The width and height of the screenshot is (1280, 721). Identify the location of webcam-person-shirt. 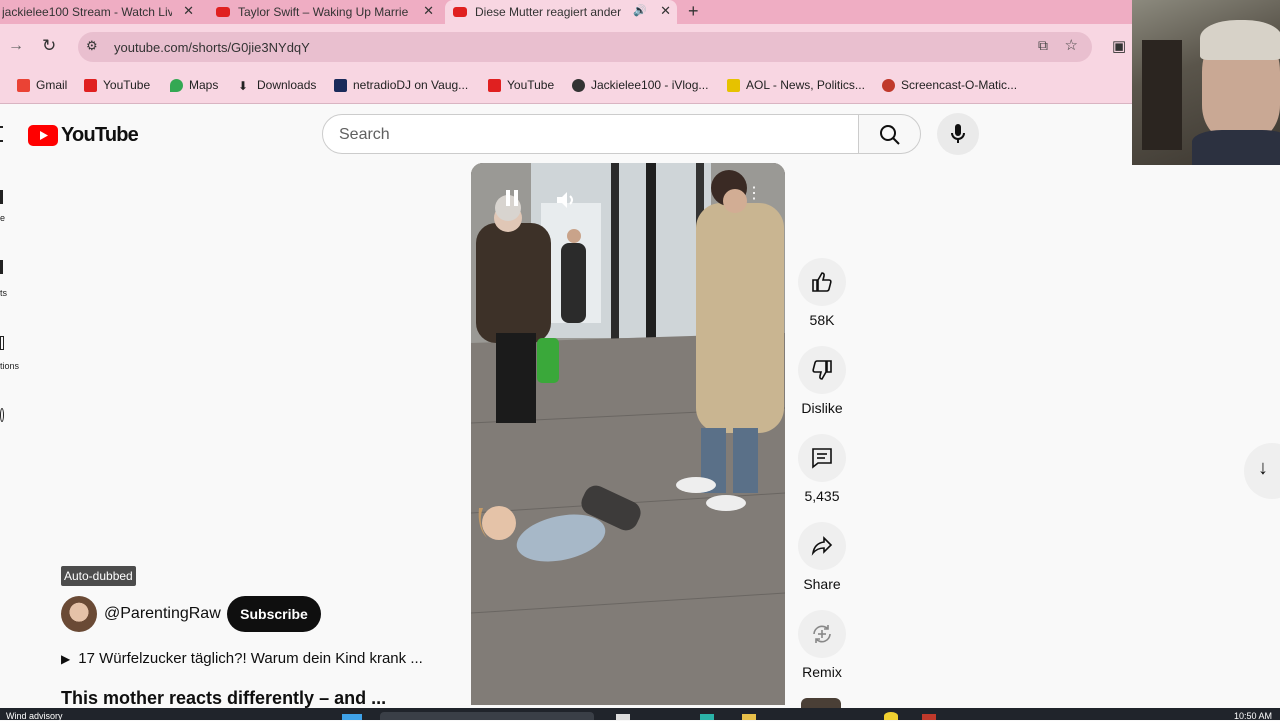
(1236, 147).